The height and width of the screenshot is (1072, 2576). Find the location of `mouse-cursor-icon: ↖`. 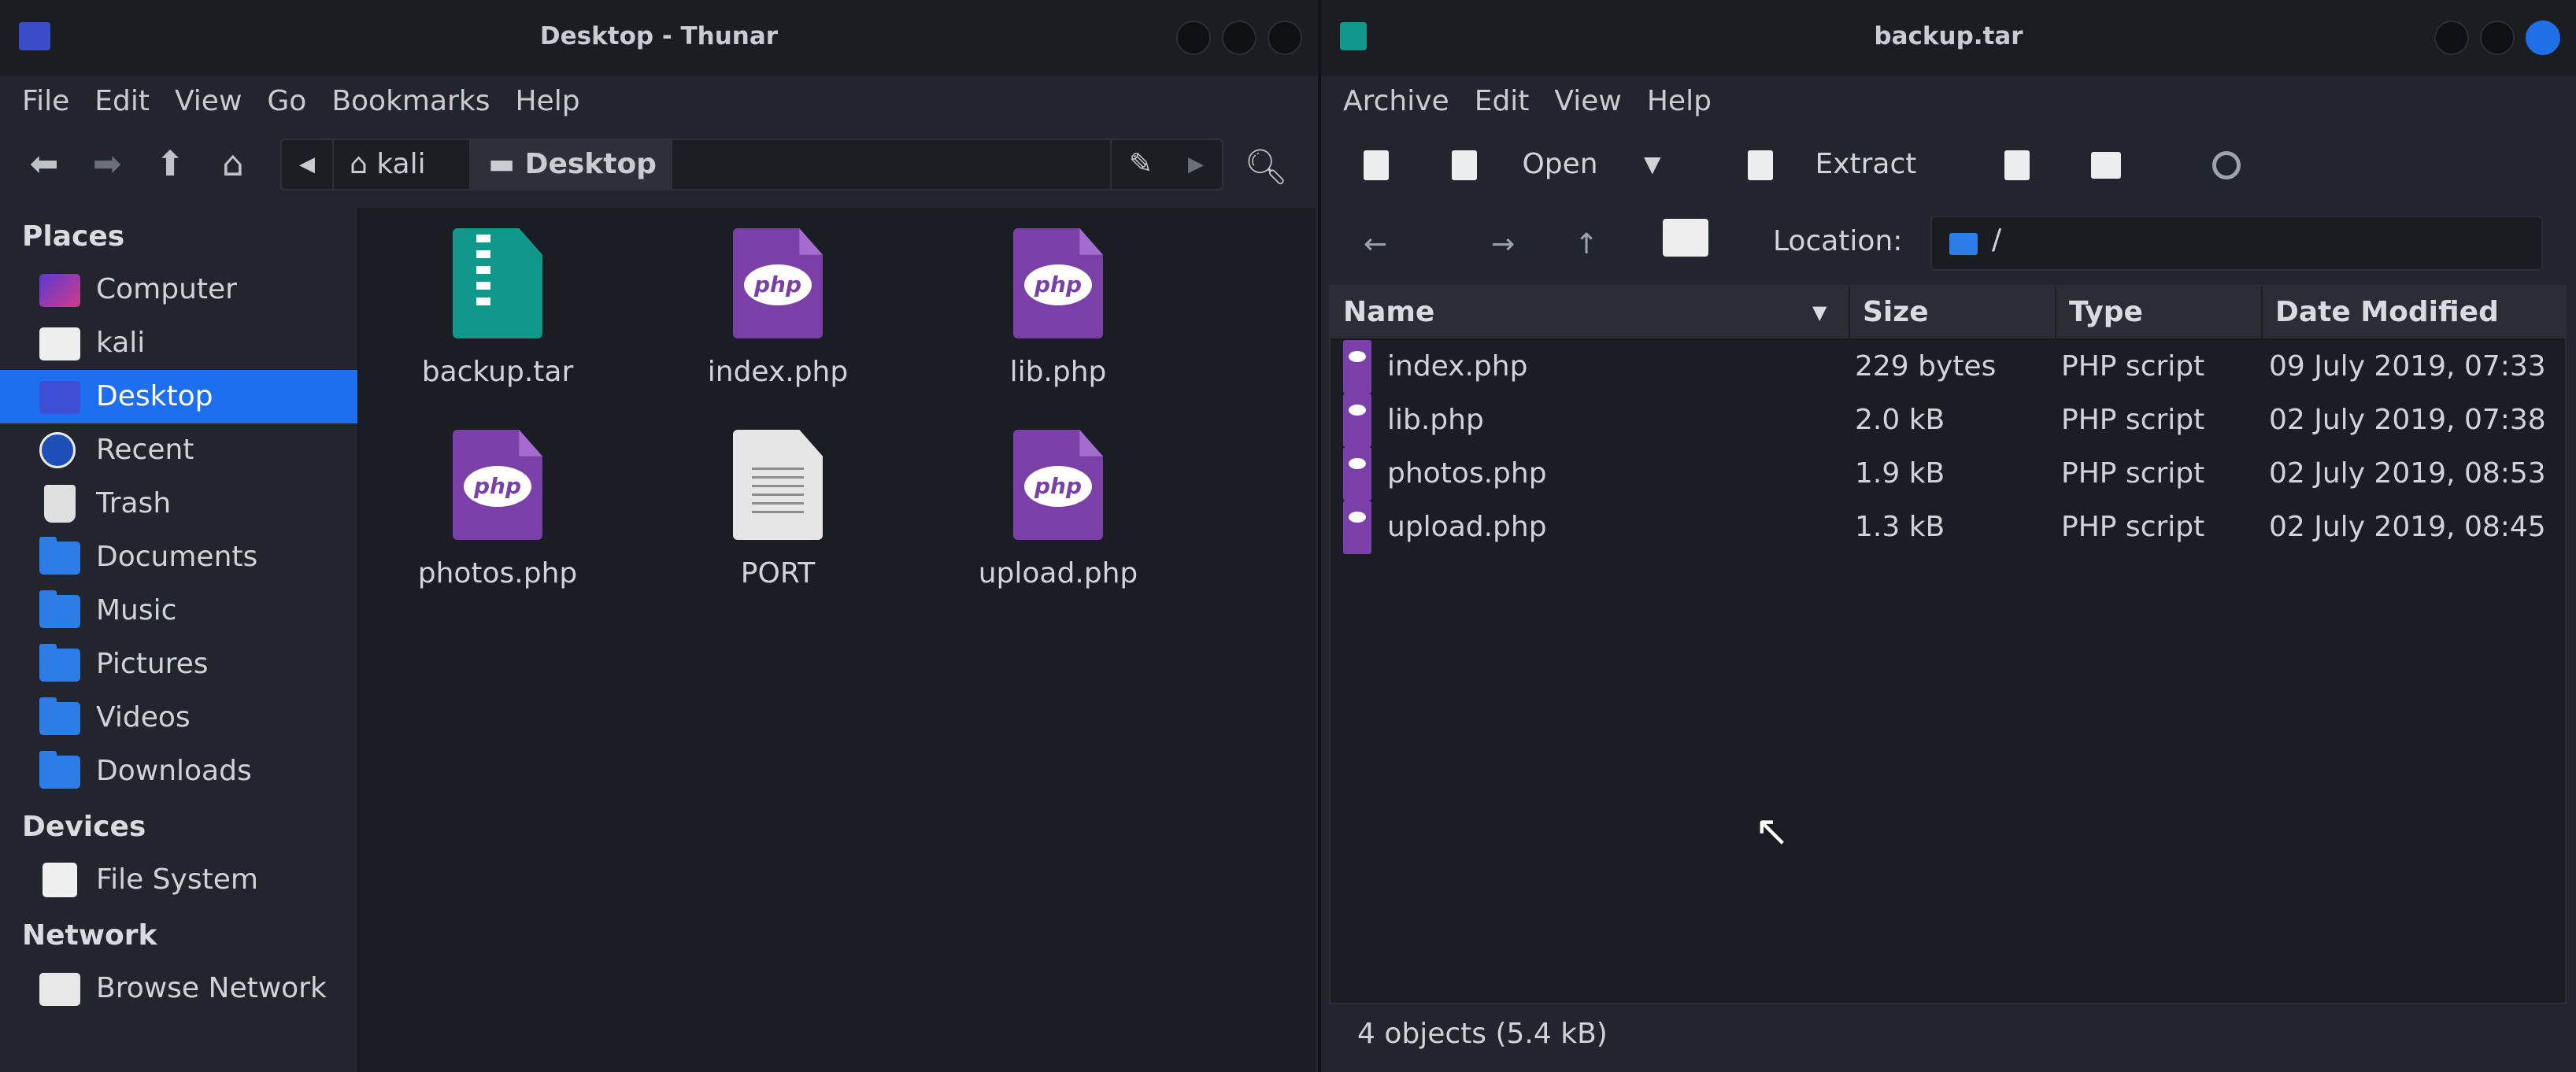

mouse-cursor-icon: ↖ is located at coordinates (1772, 831).